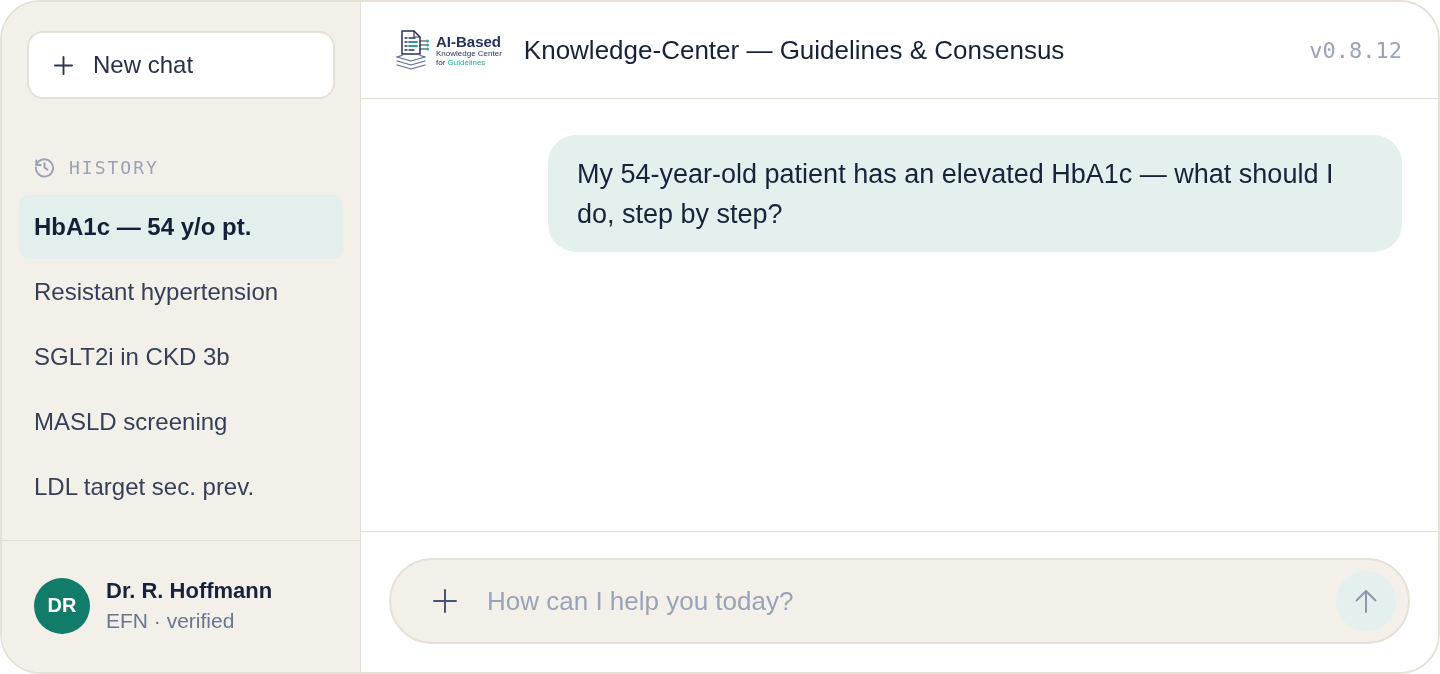  I want to click on arrow-up-icon, so click(1366, 601).